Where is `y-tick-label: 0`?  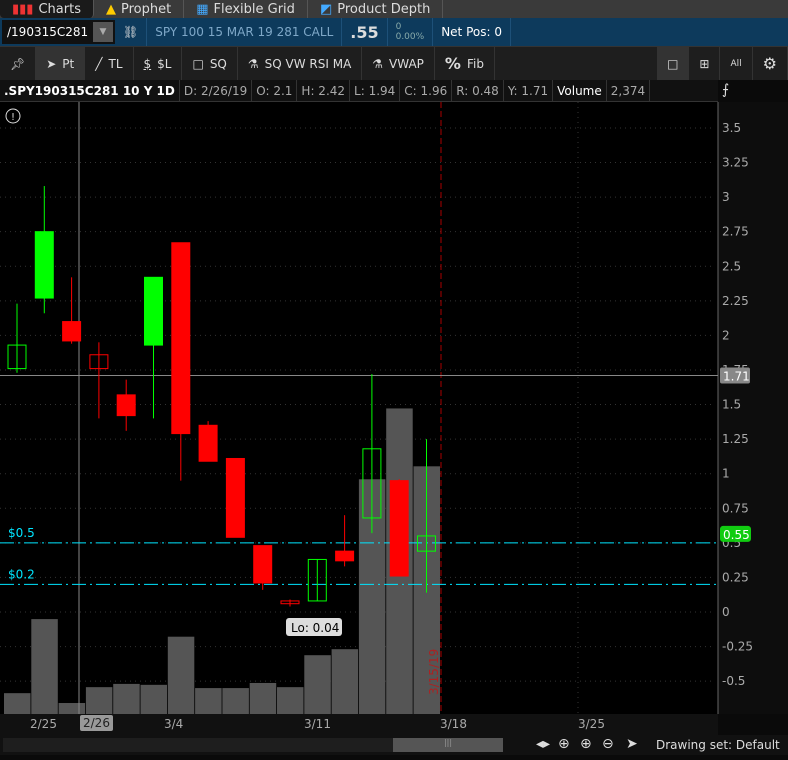 y-tick-label: 0 is located at coordinates (726, 612).